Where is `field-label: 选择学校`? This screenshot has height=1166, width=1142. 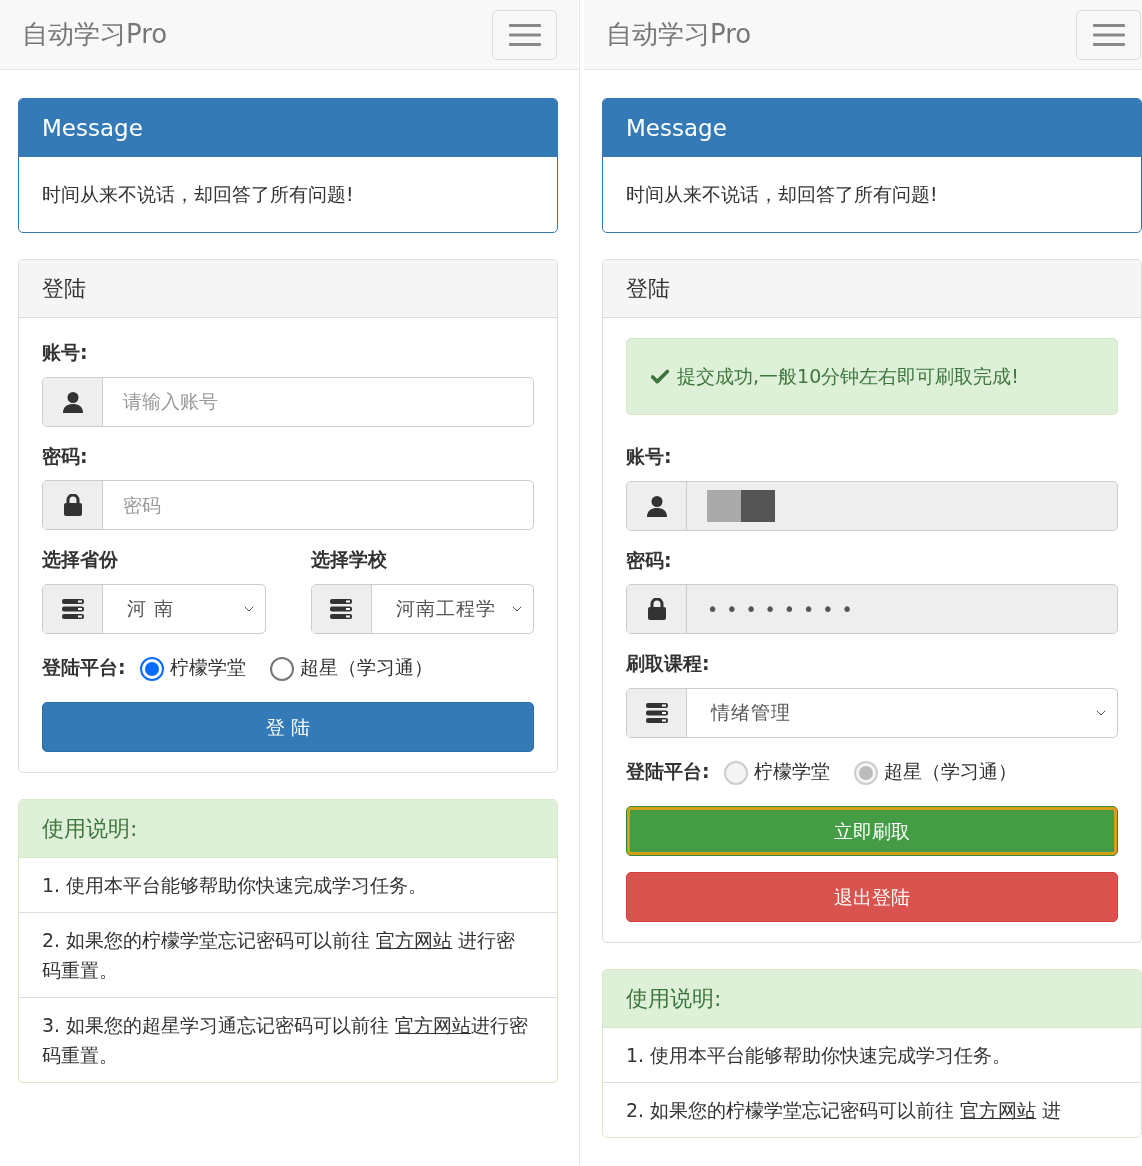 field-label: 选择学校 is located at coordinates (349, 559).